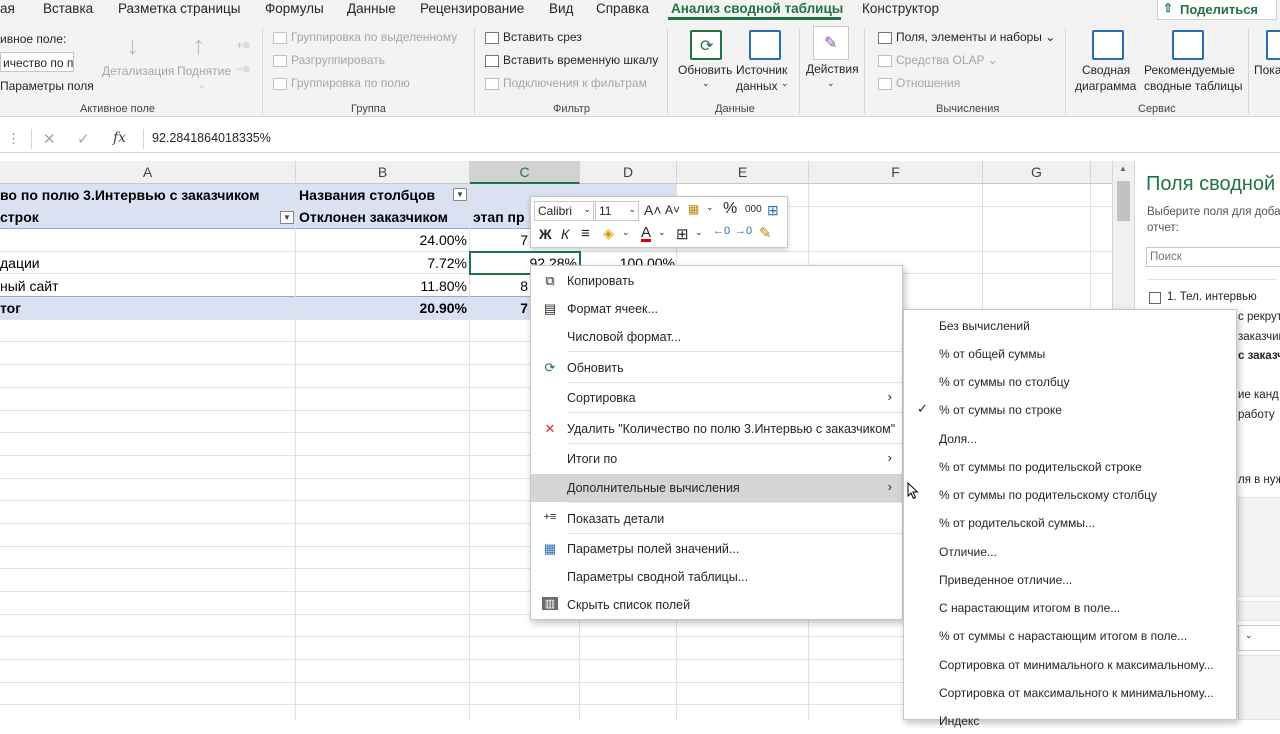 This screenshot has width=1280, height=734. Describe the element at coordinates (716, 398) in the screenshot. I see `menu-item-sort: Сортировка ›` at that location.